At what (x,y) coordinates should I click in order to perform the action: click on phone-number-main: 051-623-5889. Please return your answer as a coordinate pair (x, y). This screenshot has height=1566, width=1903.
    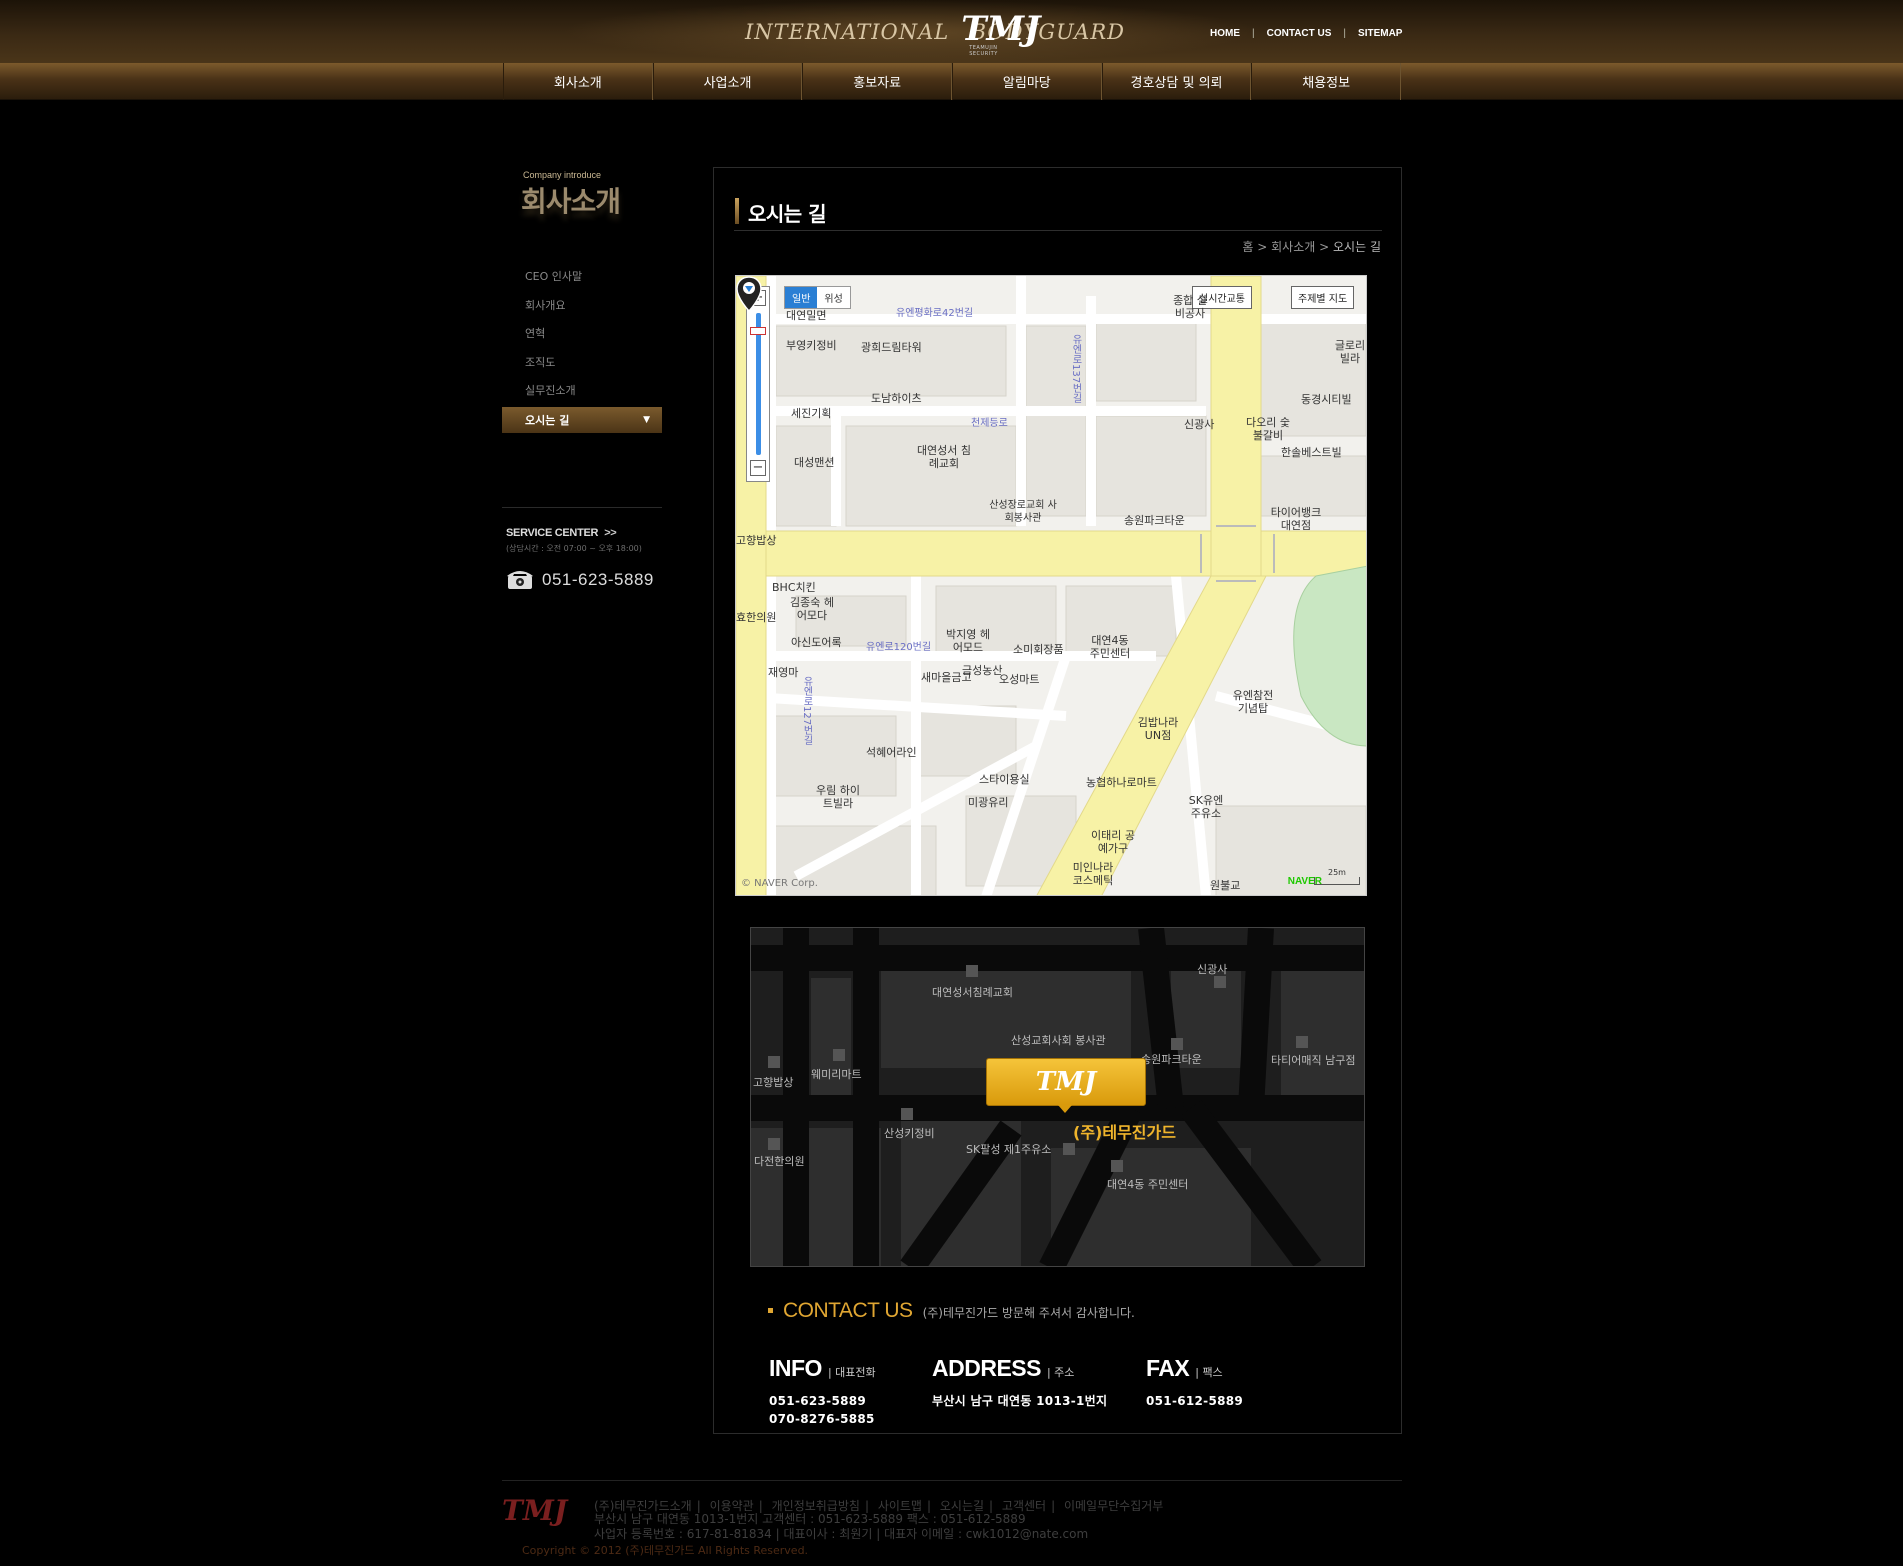
    Looking at the image, I should click on (822, 1401).